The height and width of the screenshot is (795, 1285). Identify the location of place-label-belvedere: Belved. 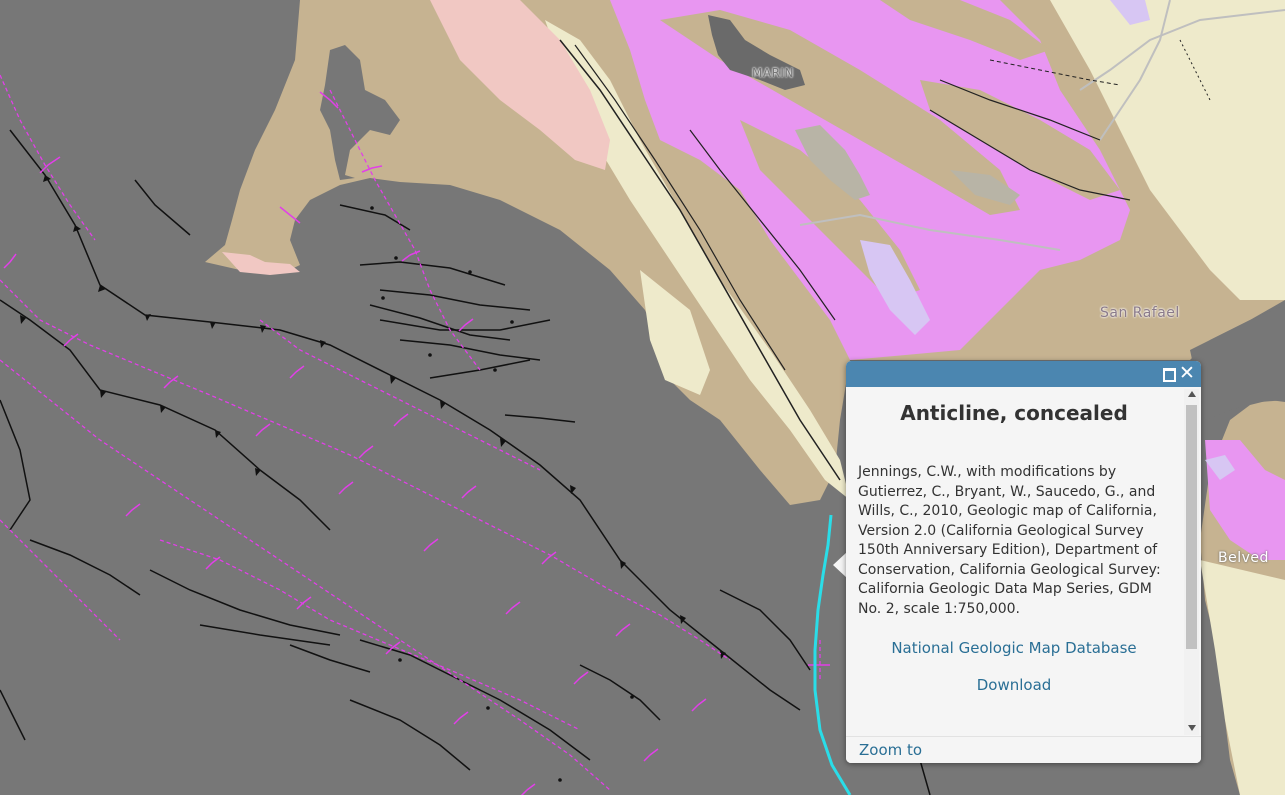
(1243, 558).